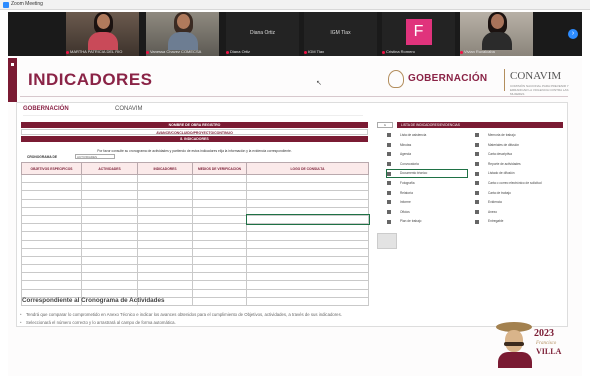  What do you see at coordinates (262, 34) in the screenshot?
I see `participant-tile: Diana Ortiz Diana Ortiz` at bounding box center [262, 34].